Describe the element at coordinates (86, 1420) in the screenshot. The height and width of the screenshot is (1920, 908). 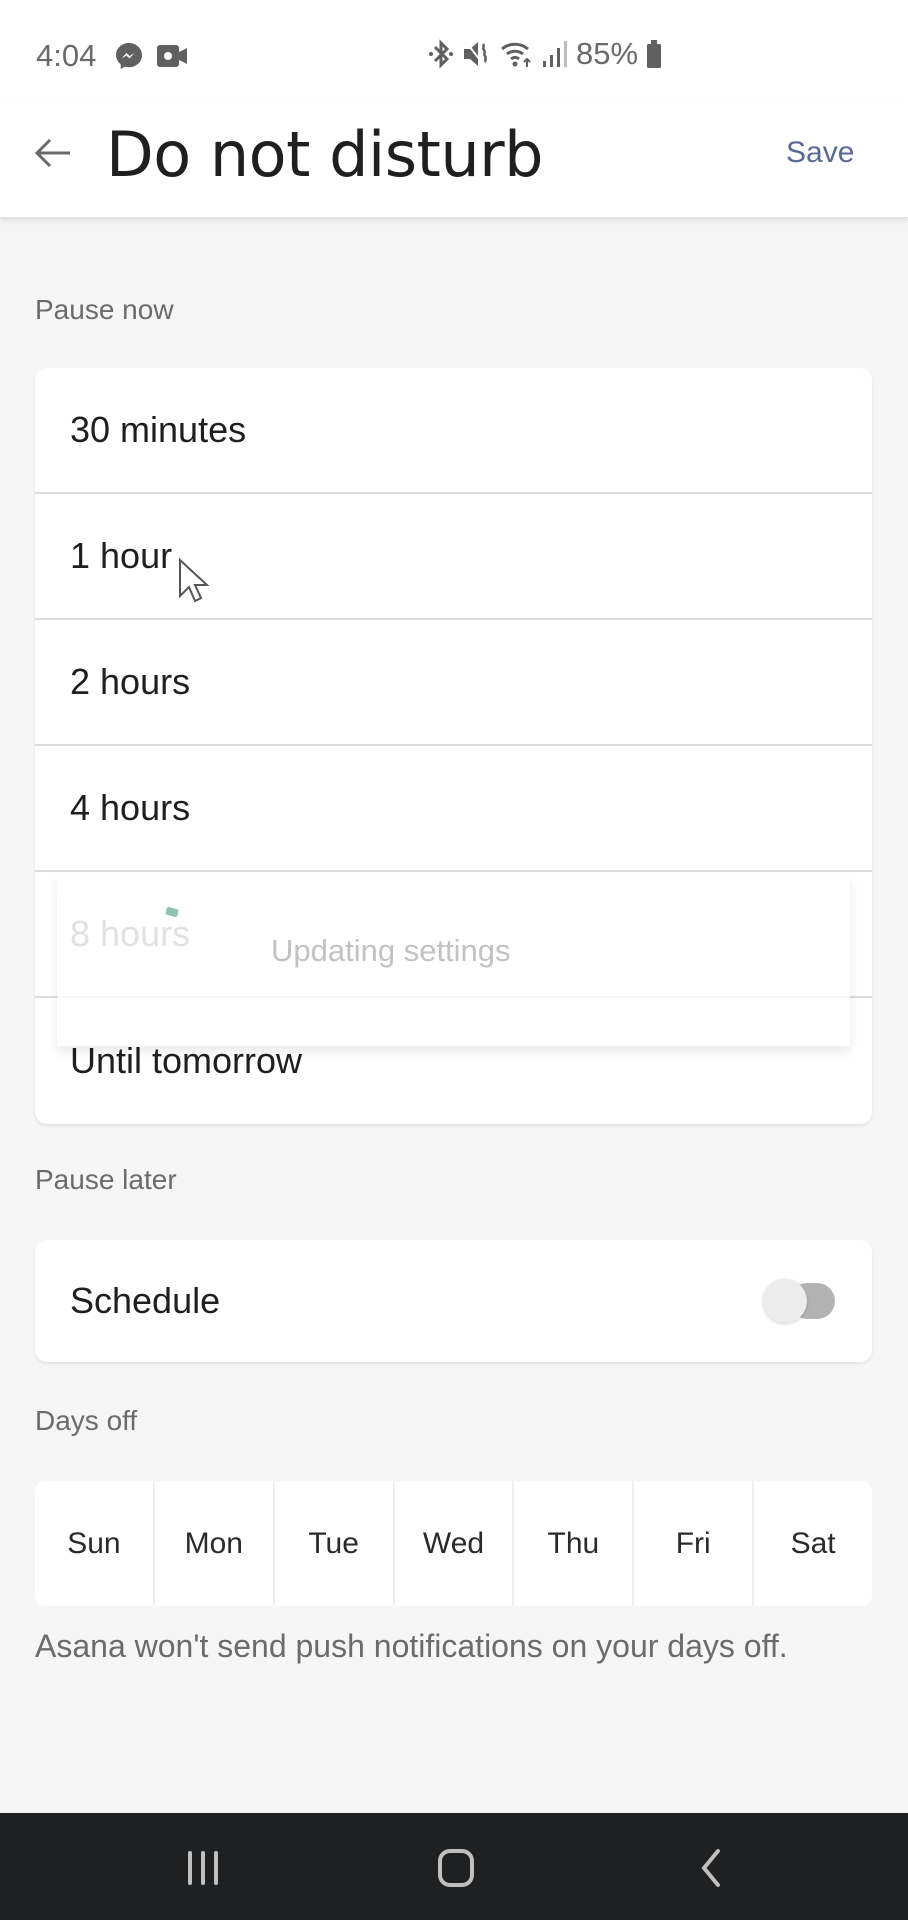
I see `days-off-label: Days off` at that location.